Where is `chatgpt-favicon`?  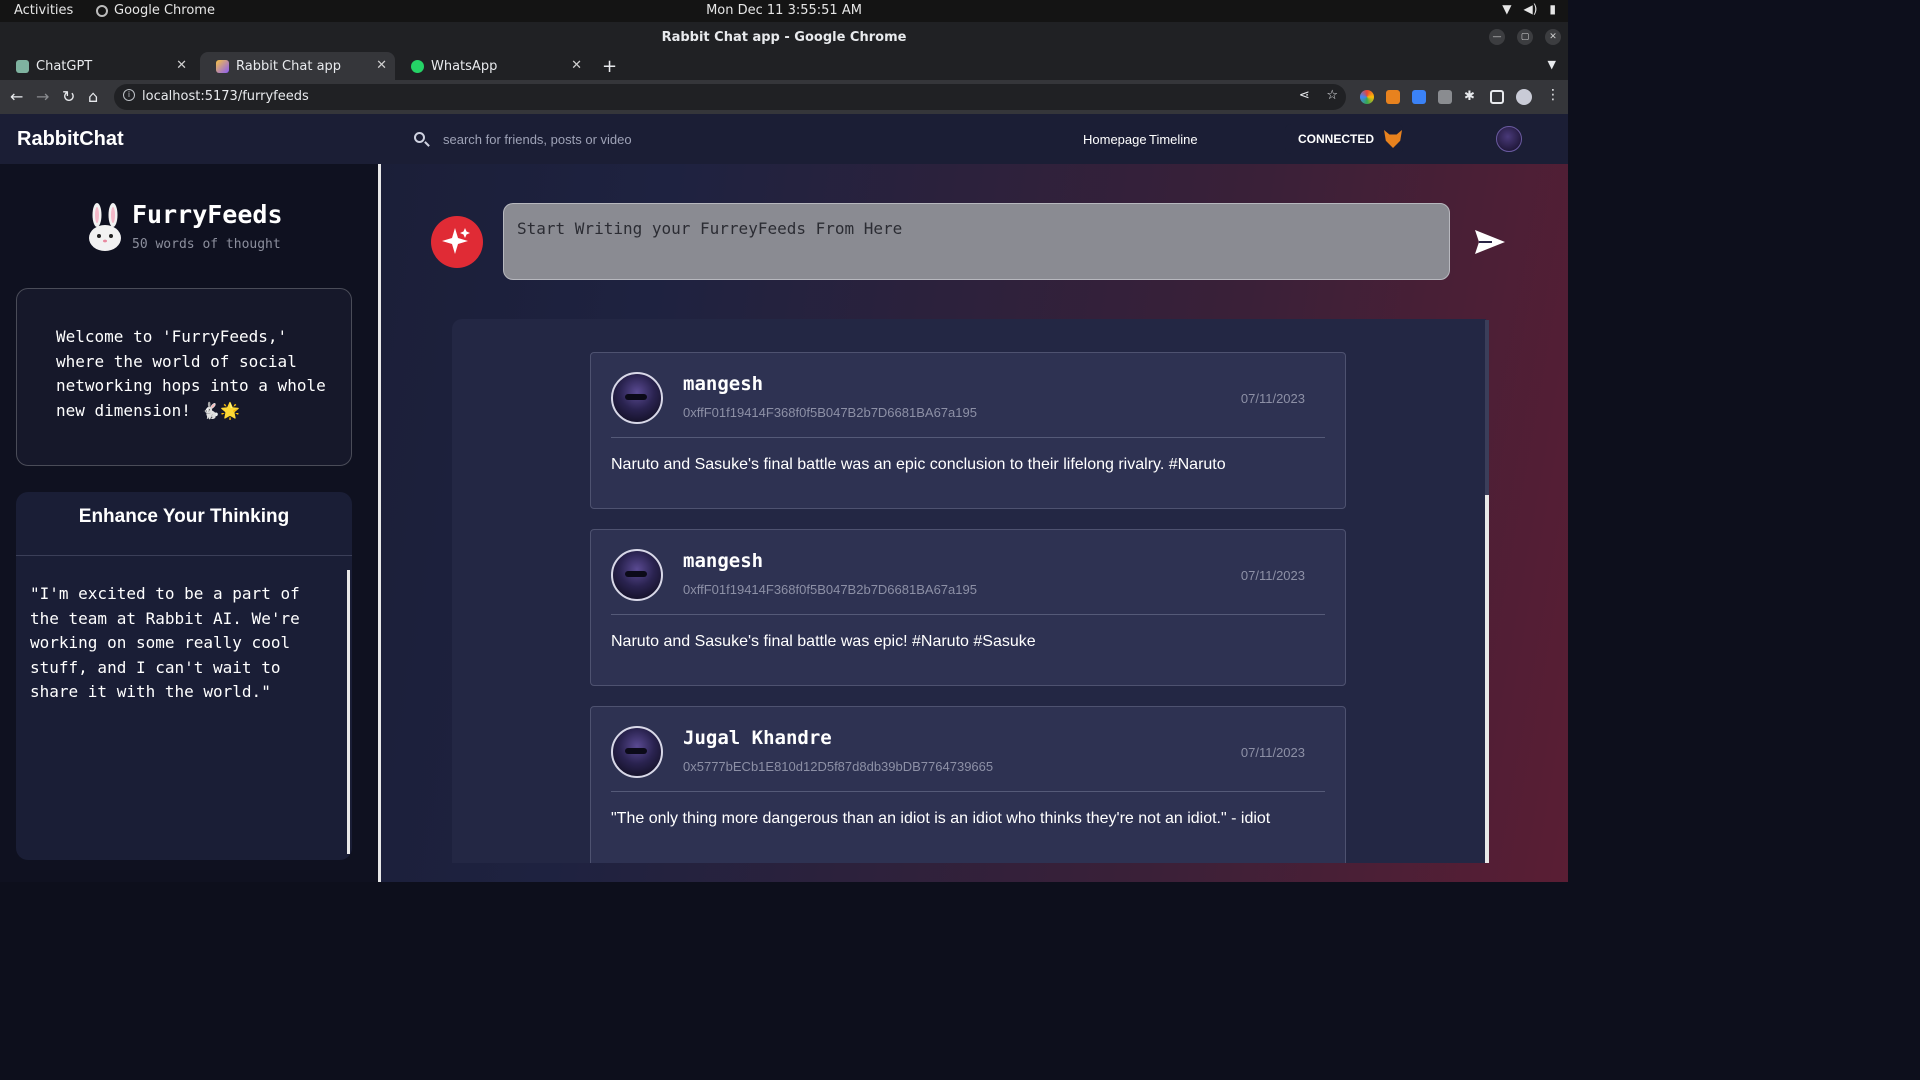 chatgpt-favicon is located at coordinates (22, 66).